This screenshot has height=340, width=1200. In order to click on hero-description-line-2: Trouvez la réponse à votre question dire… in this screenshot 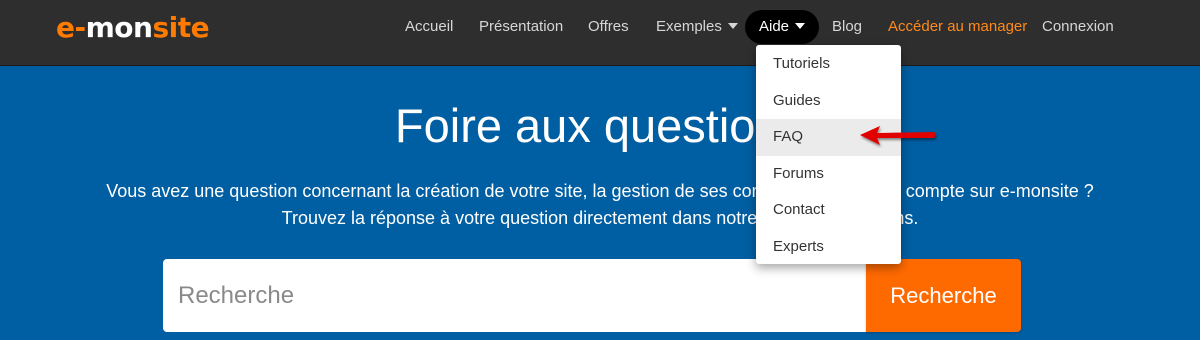, I will do `click(600, 218)`.